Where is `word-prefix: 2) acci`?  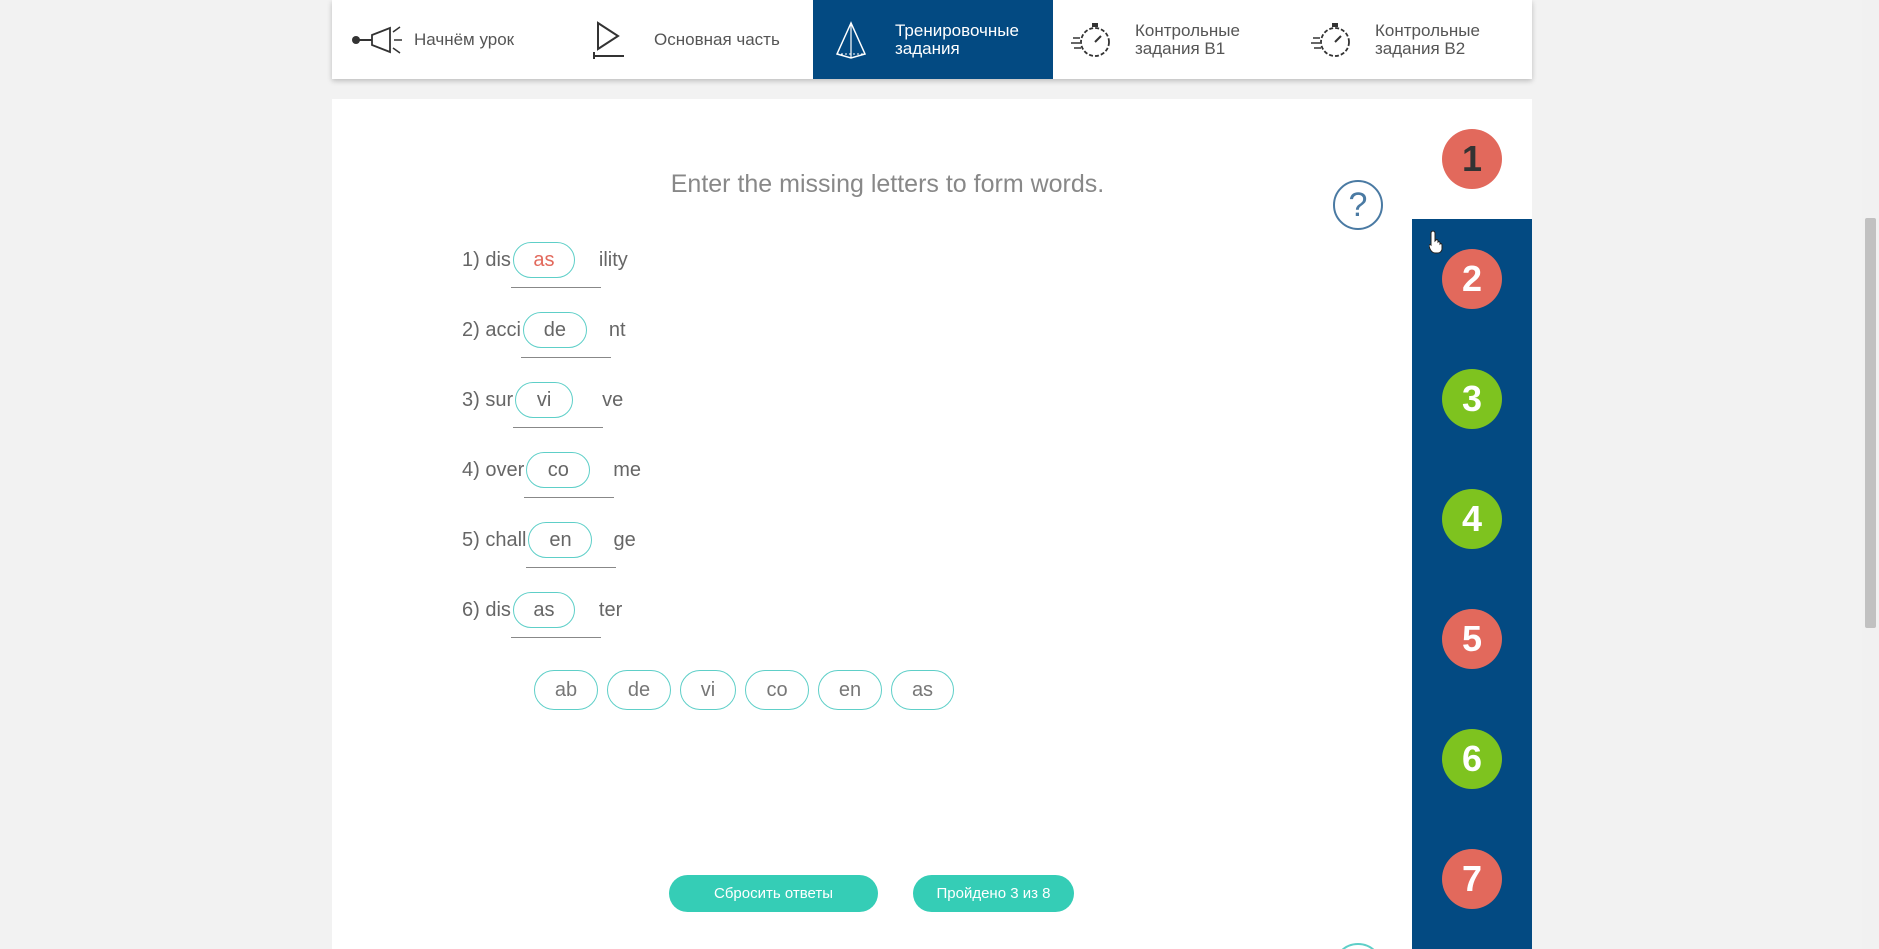 word-prefix: 2) acci is located at coordinates (491, 329).